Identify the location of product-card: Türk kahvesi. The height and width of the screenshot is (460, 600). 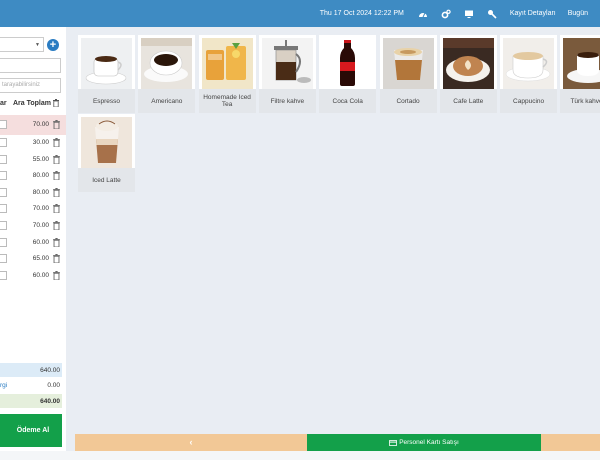
(580, 74).